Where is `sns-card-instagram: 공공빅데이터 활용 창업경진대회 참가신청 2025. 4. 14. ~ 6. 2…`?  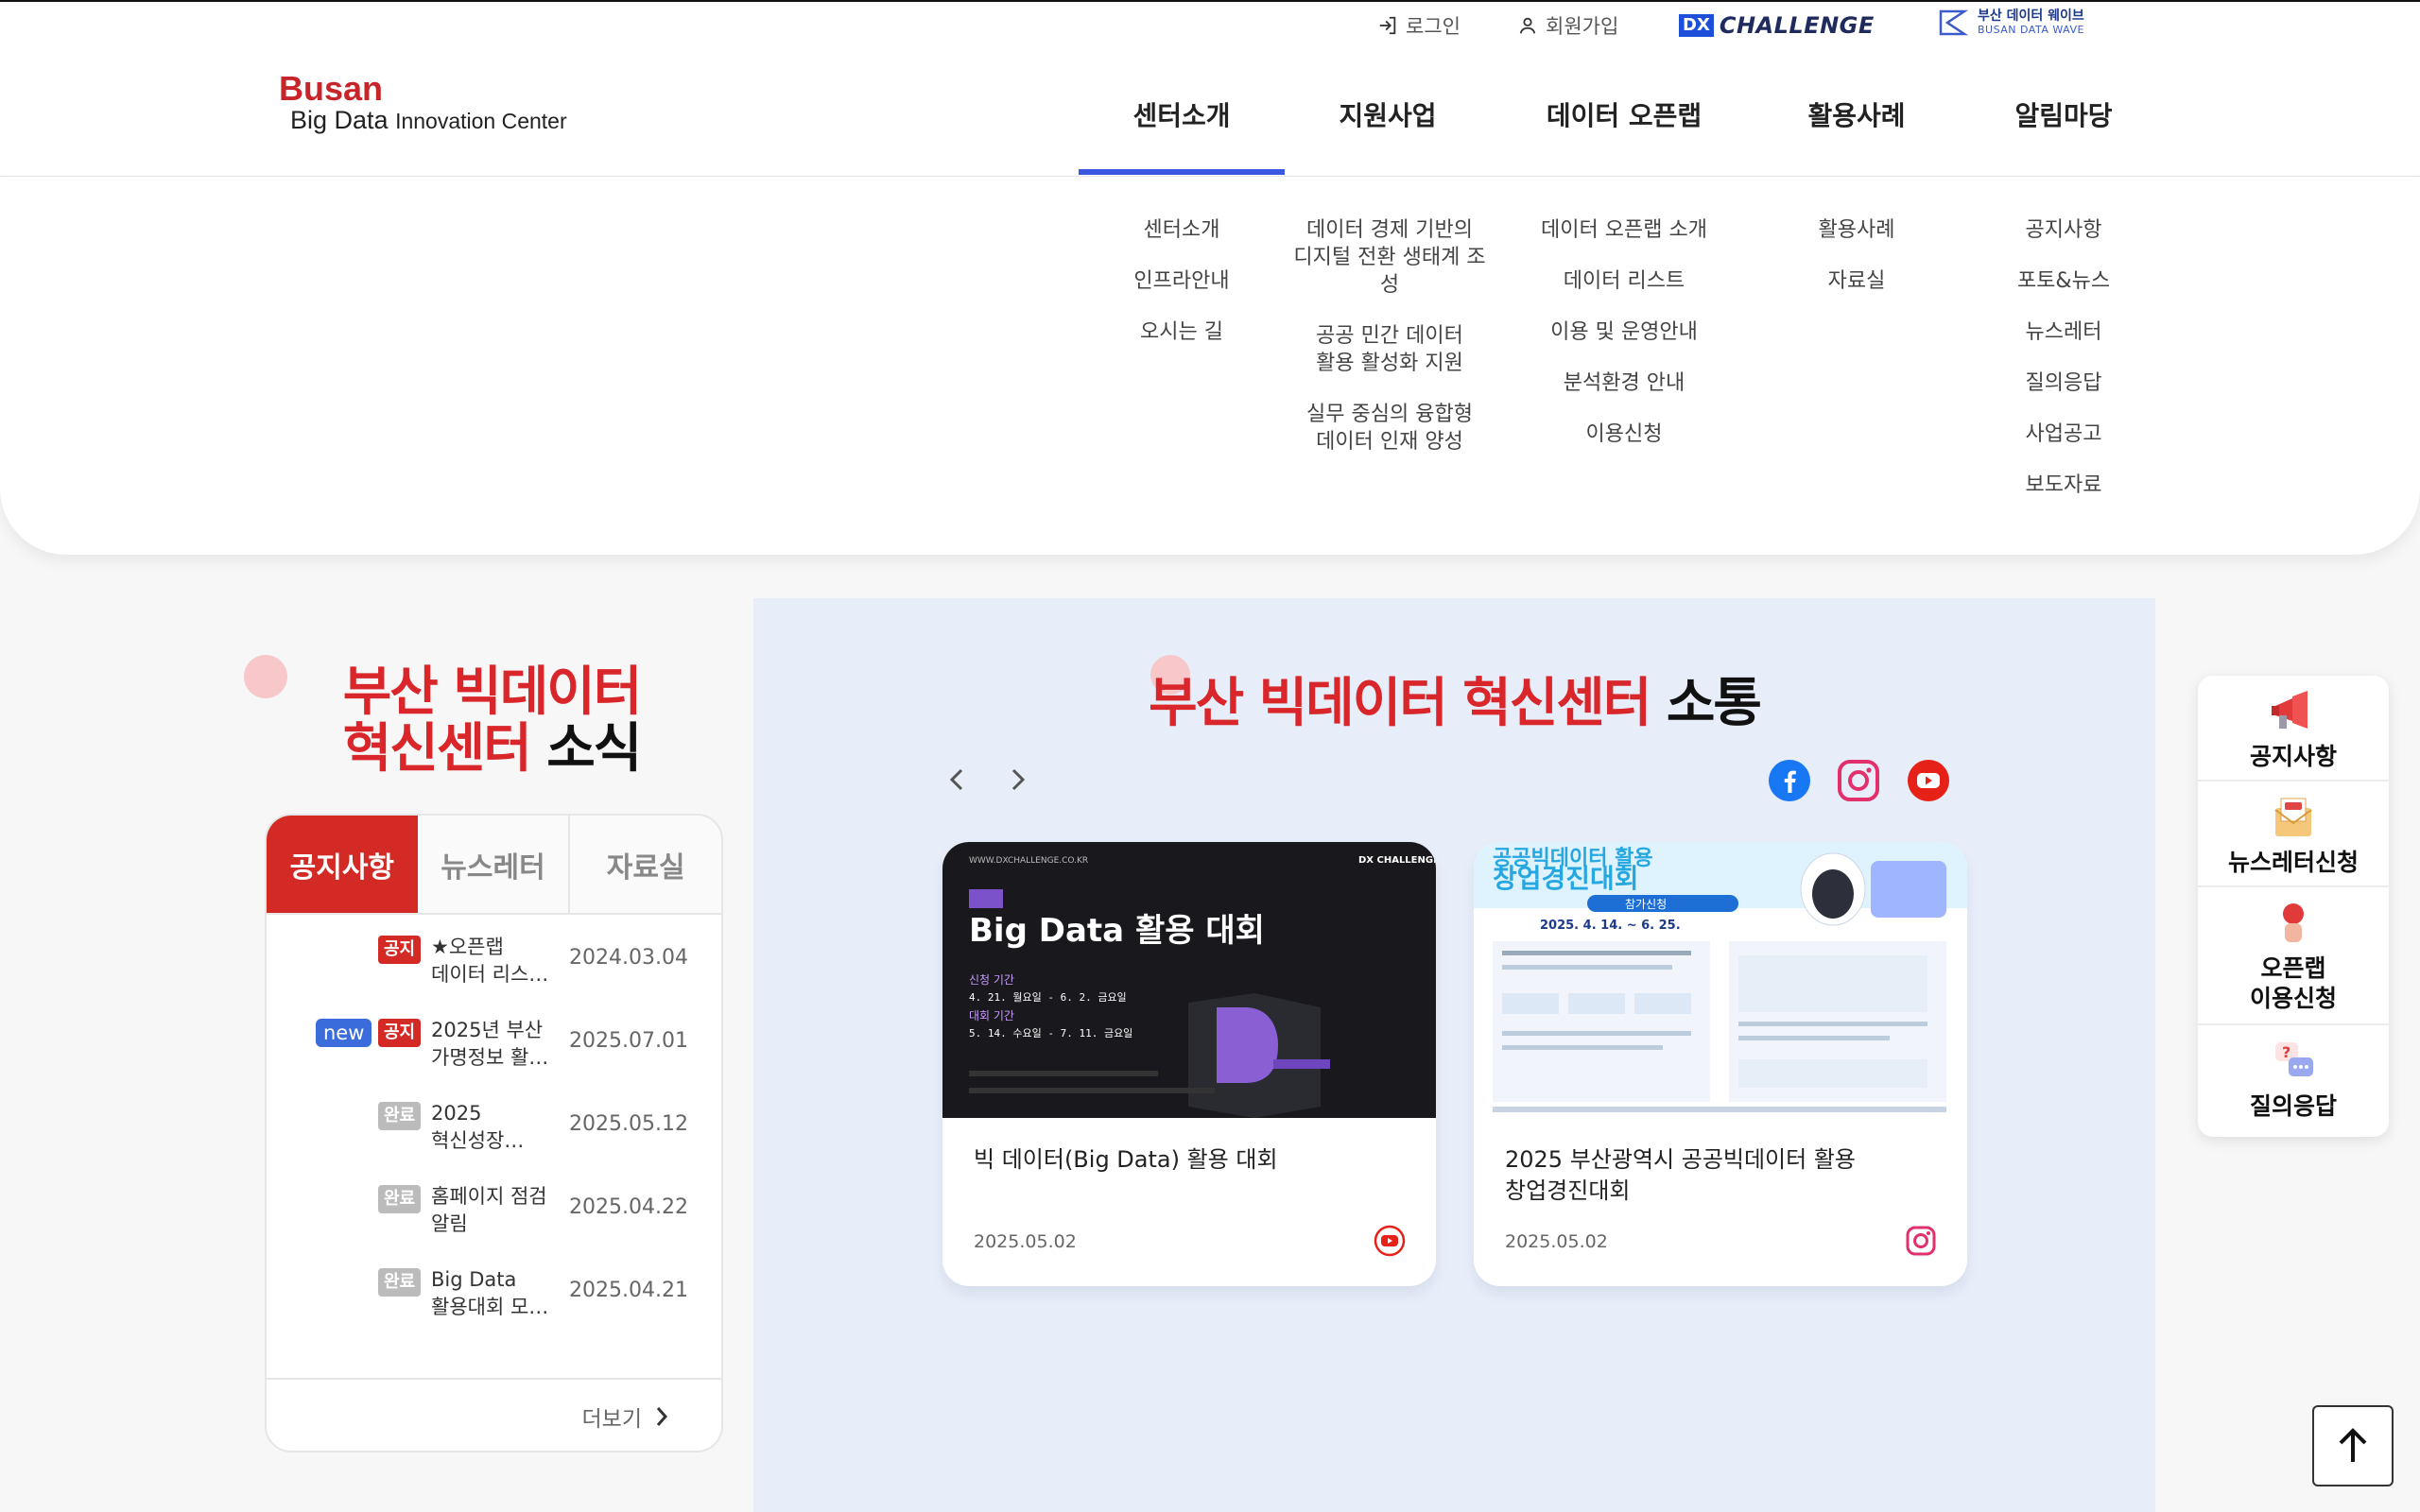 sns-card-instagram: 공공빅데이터 활용 창업경진대회 참가신청 2025. 4. 14. ~ 6. 2… is located at coordinates (1720, 1064).